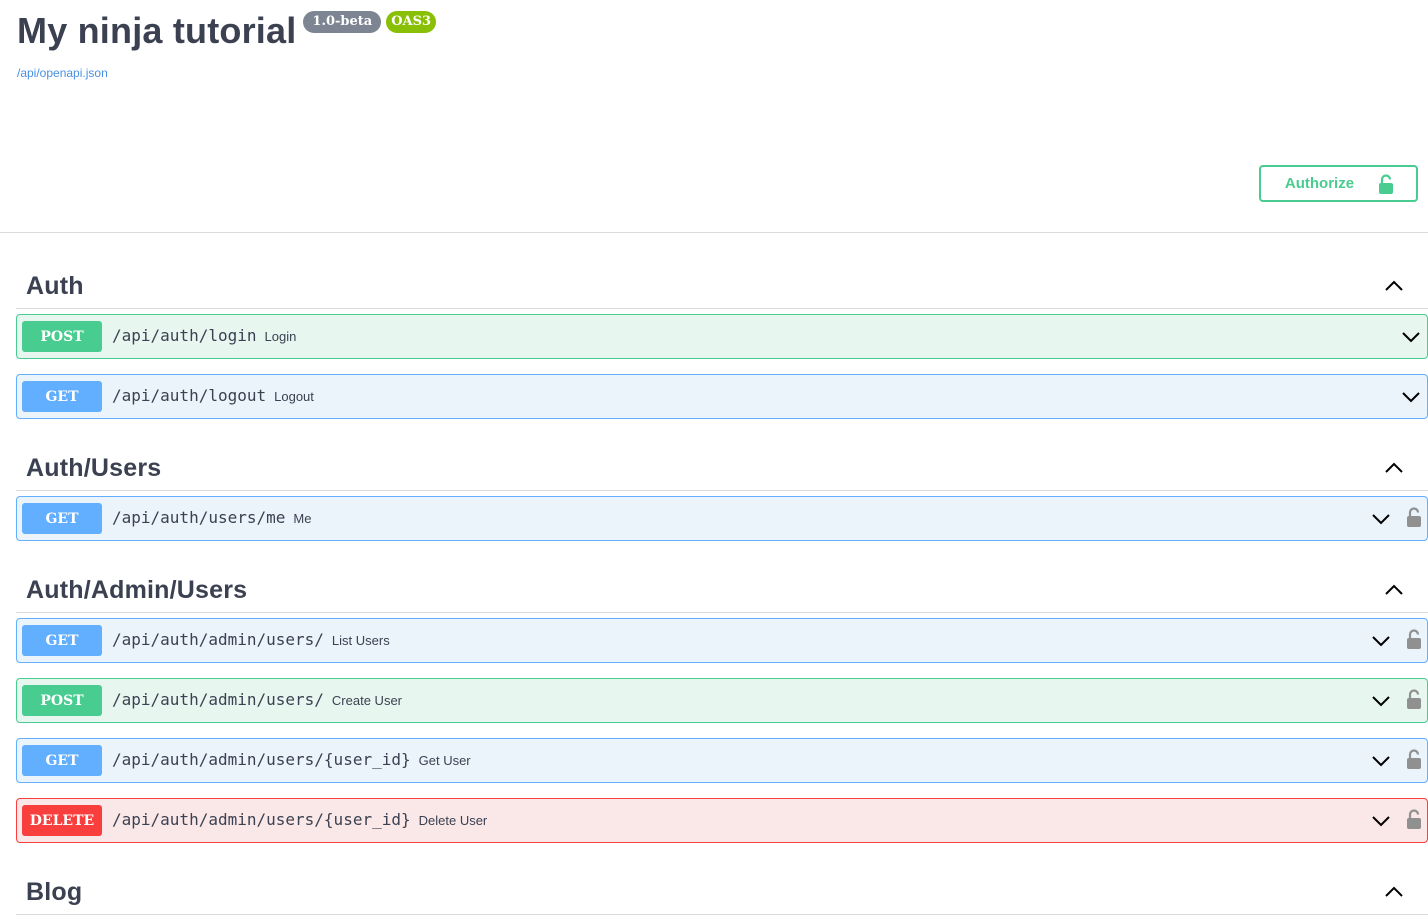 The image size is (1428, 920). I want to click on path-text: /api/auth/users/me, so click(199, 517).